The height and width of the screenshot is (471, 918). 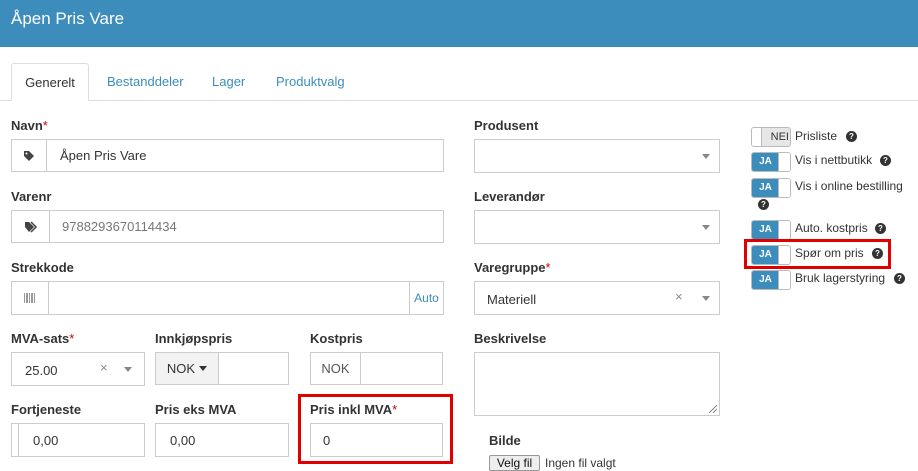 I want to click on innkjopspris-input, so click(x=253, y=368).